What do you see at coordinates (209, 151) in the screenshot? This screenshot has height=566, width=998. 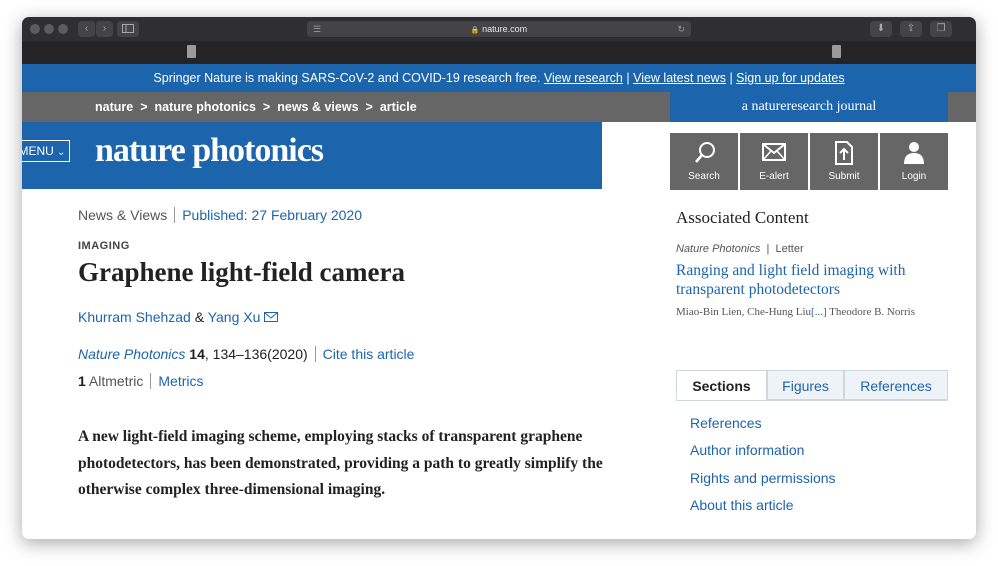 I see `journal-logo: nature photonics` at bounding box center [209, 151].